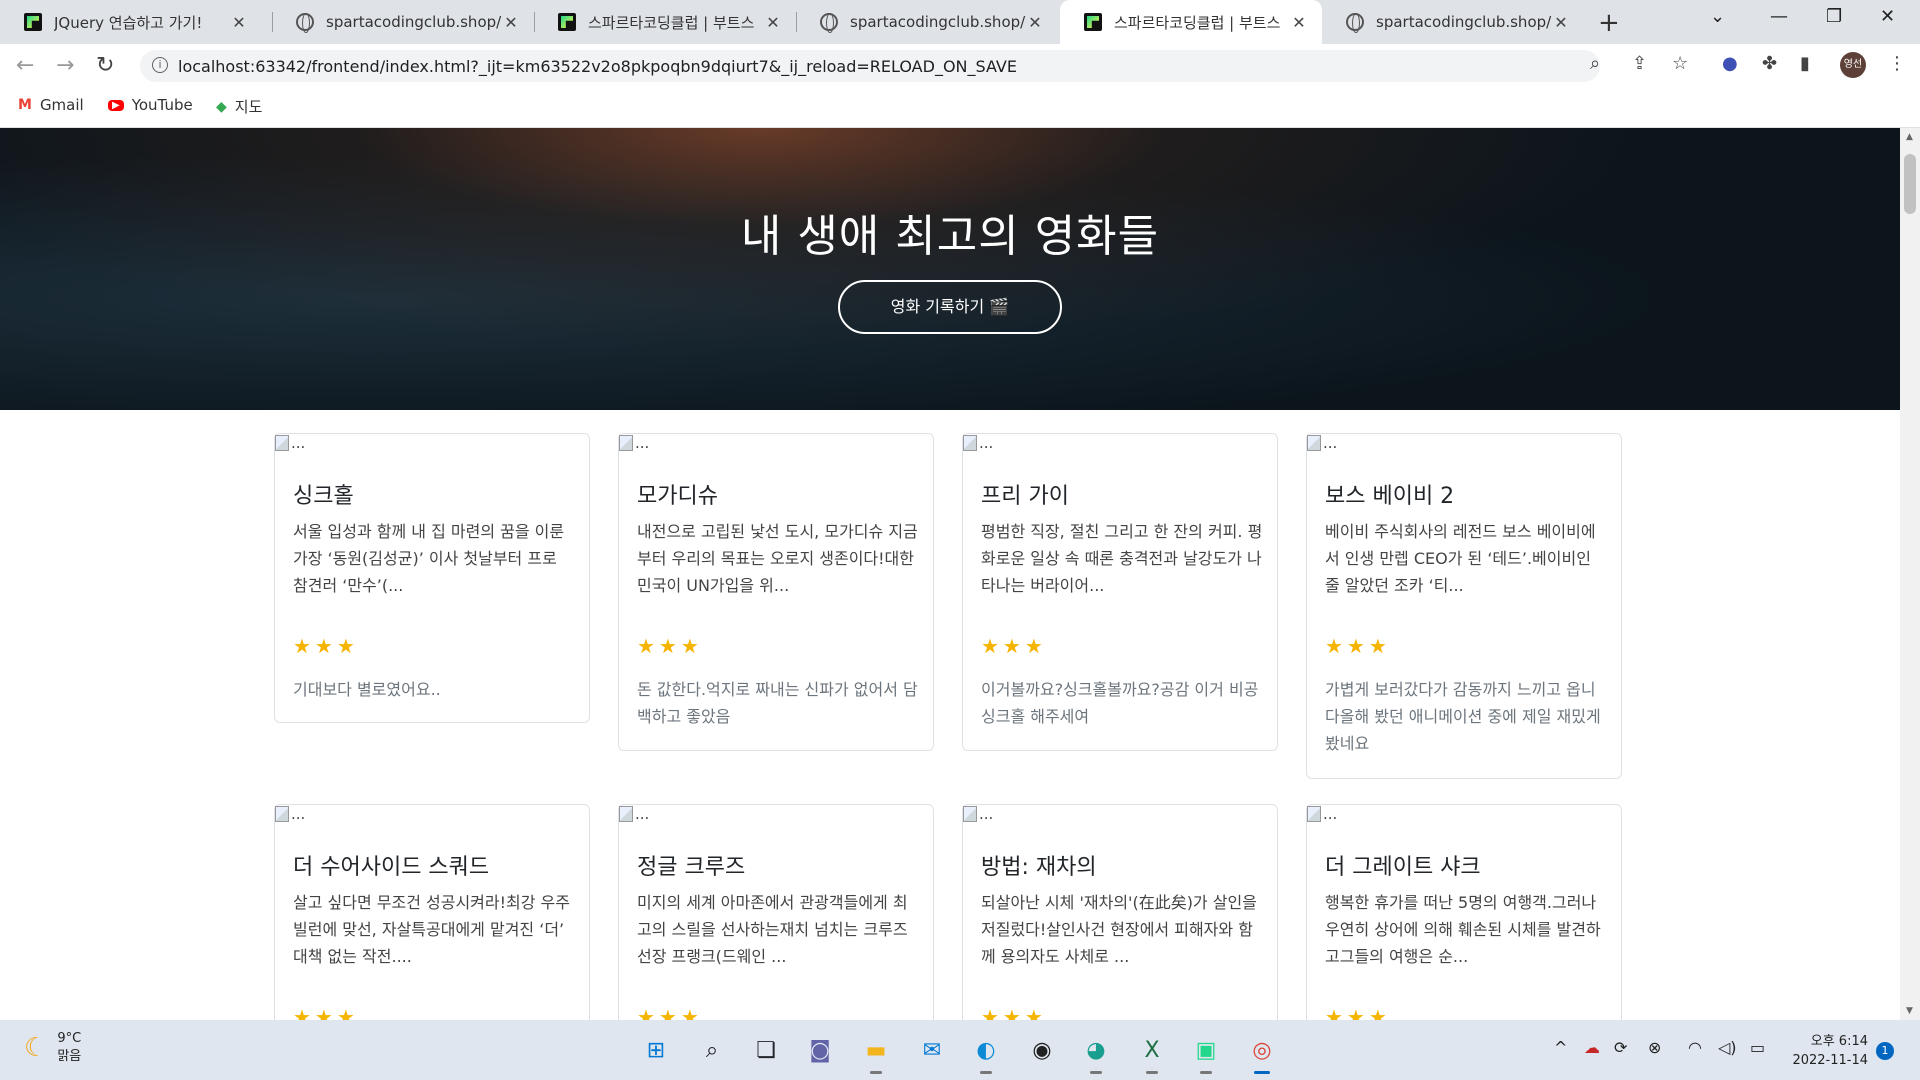 Image resolution: width=1920 pixels, height=1080 pixels. I want to click on profile-avatar: 영선, so click(1853, 65).